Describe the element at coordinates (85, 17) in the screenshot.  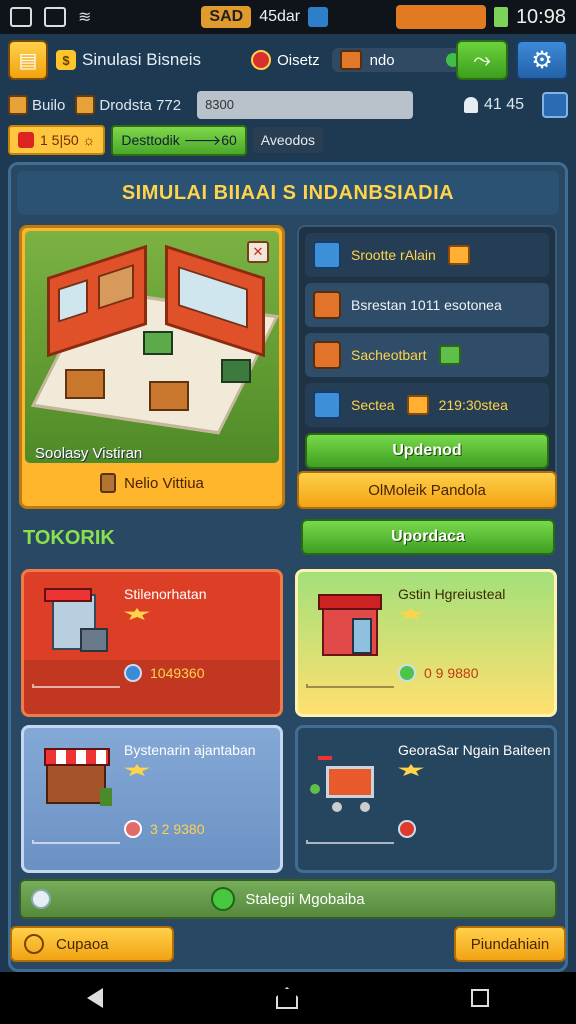
I see `wifi-icon: ≋` at that location.